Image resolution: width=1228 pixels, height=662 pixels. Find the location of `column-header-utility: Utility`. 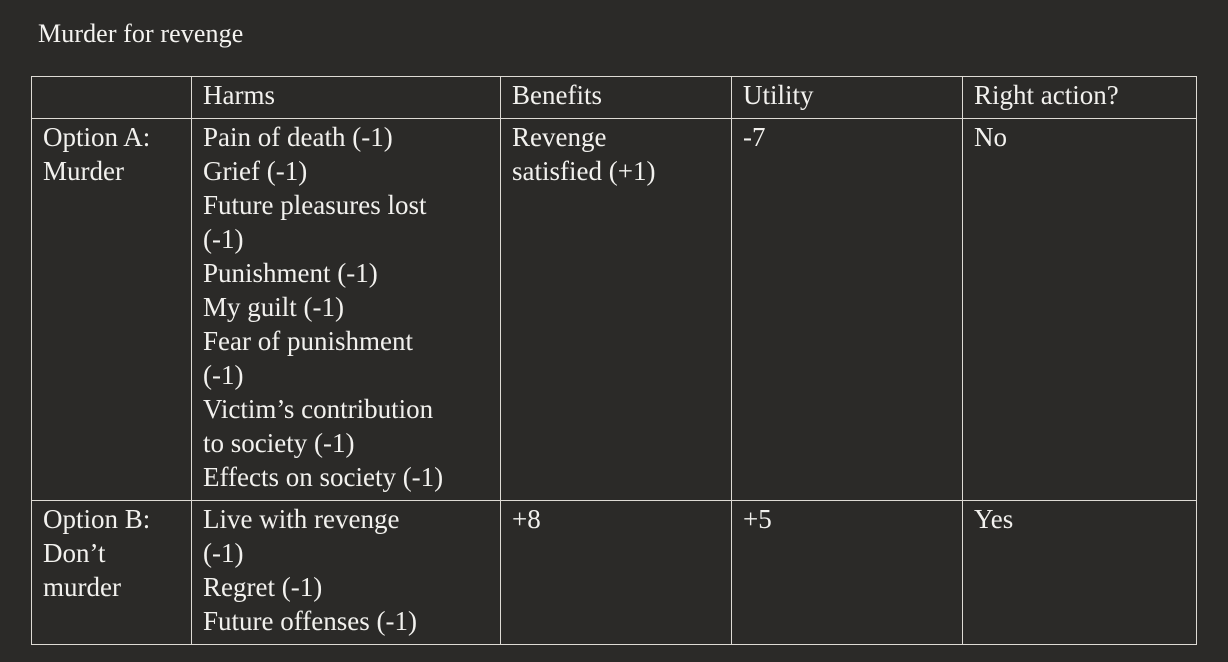

column-header-utility: Utility is located at coordinates (847, 97).